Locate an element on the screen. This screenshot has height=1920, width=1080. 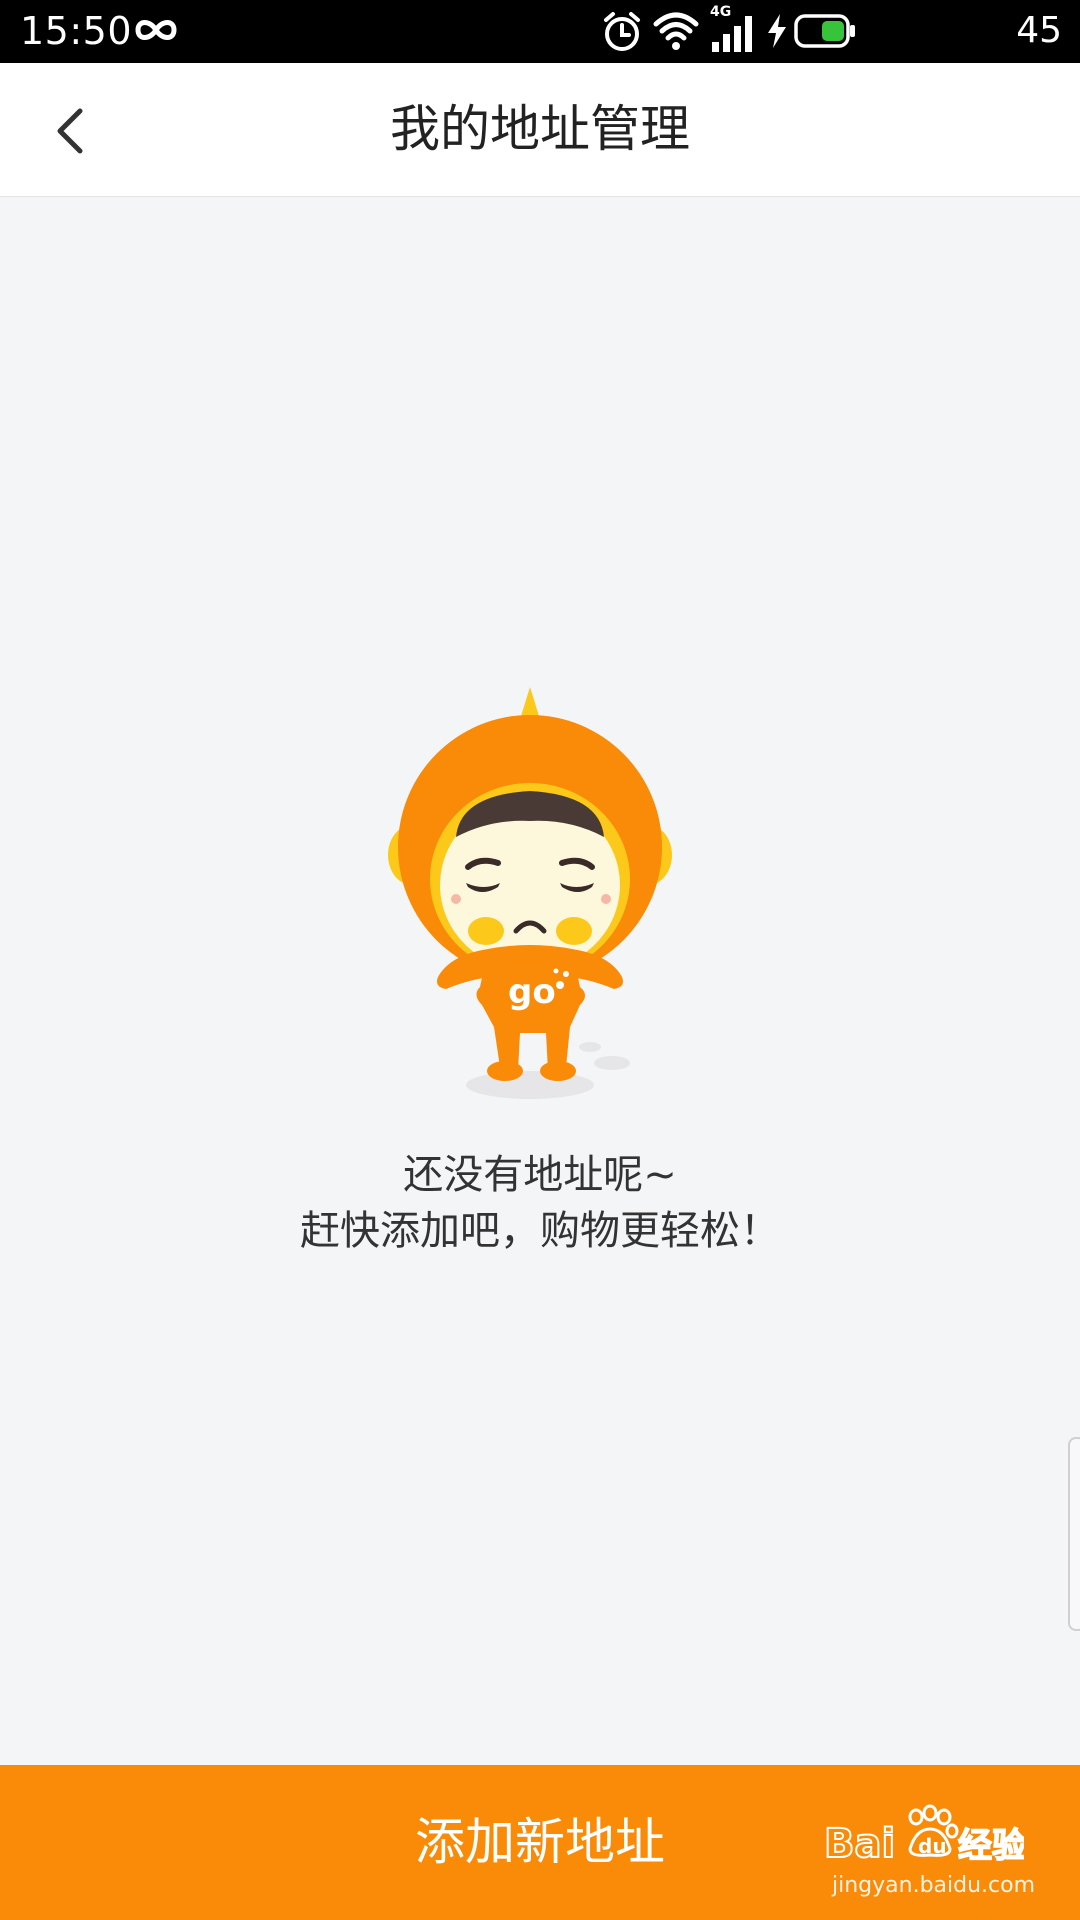
baidu-logo-icon: Bai du 经验 is located at coordinates (925, 1836).